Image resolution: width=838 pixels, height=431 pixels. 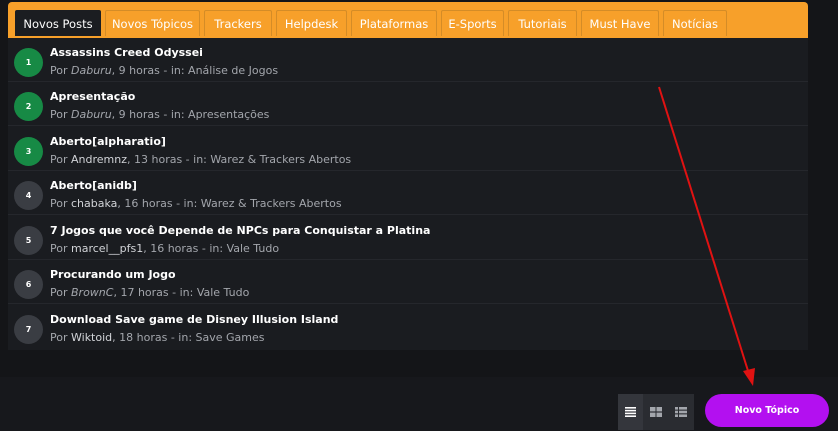 I want to click on view-toggle-group, so click(x=656, y=412).